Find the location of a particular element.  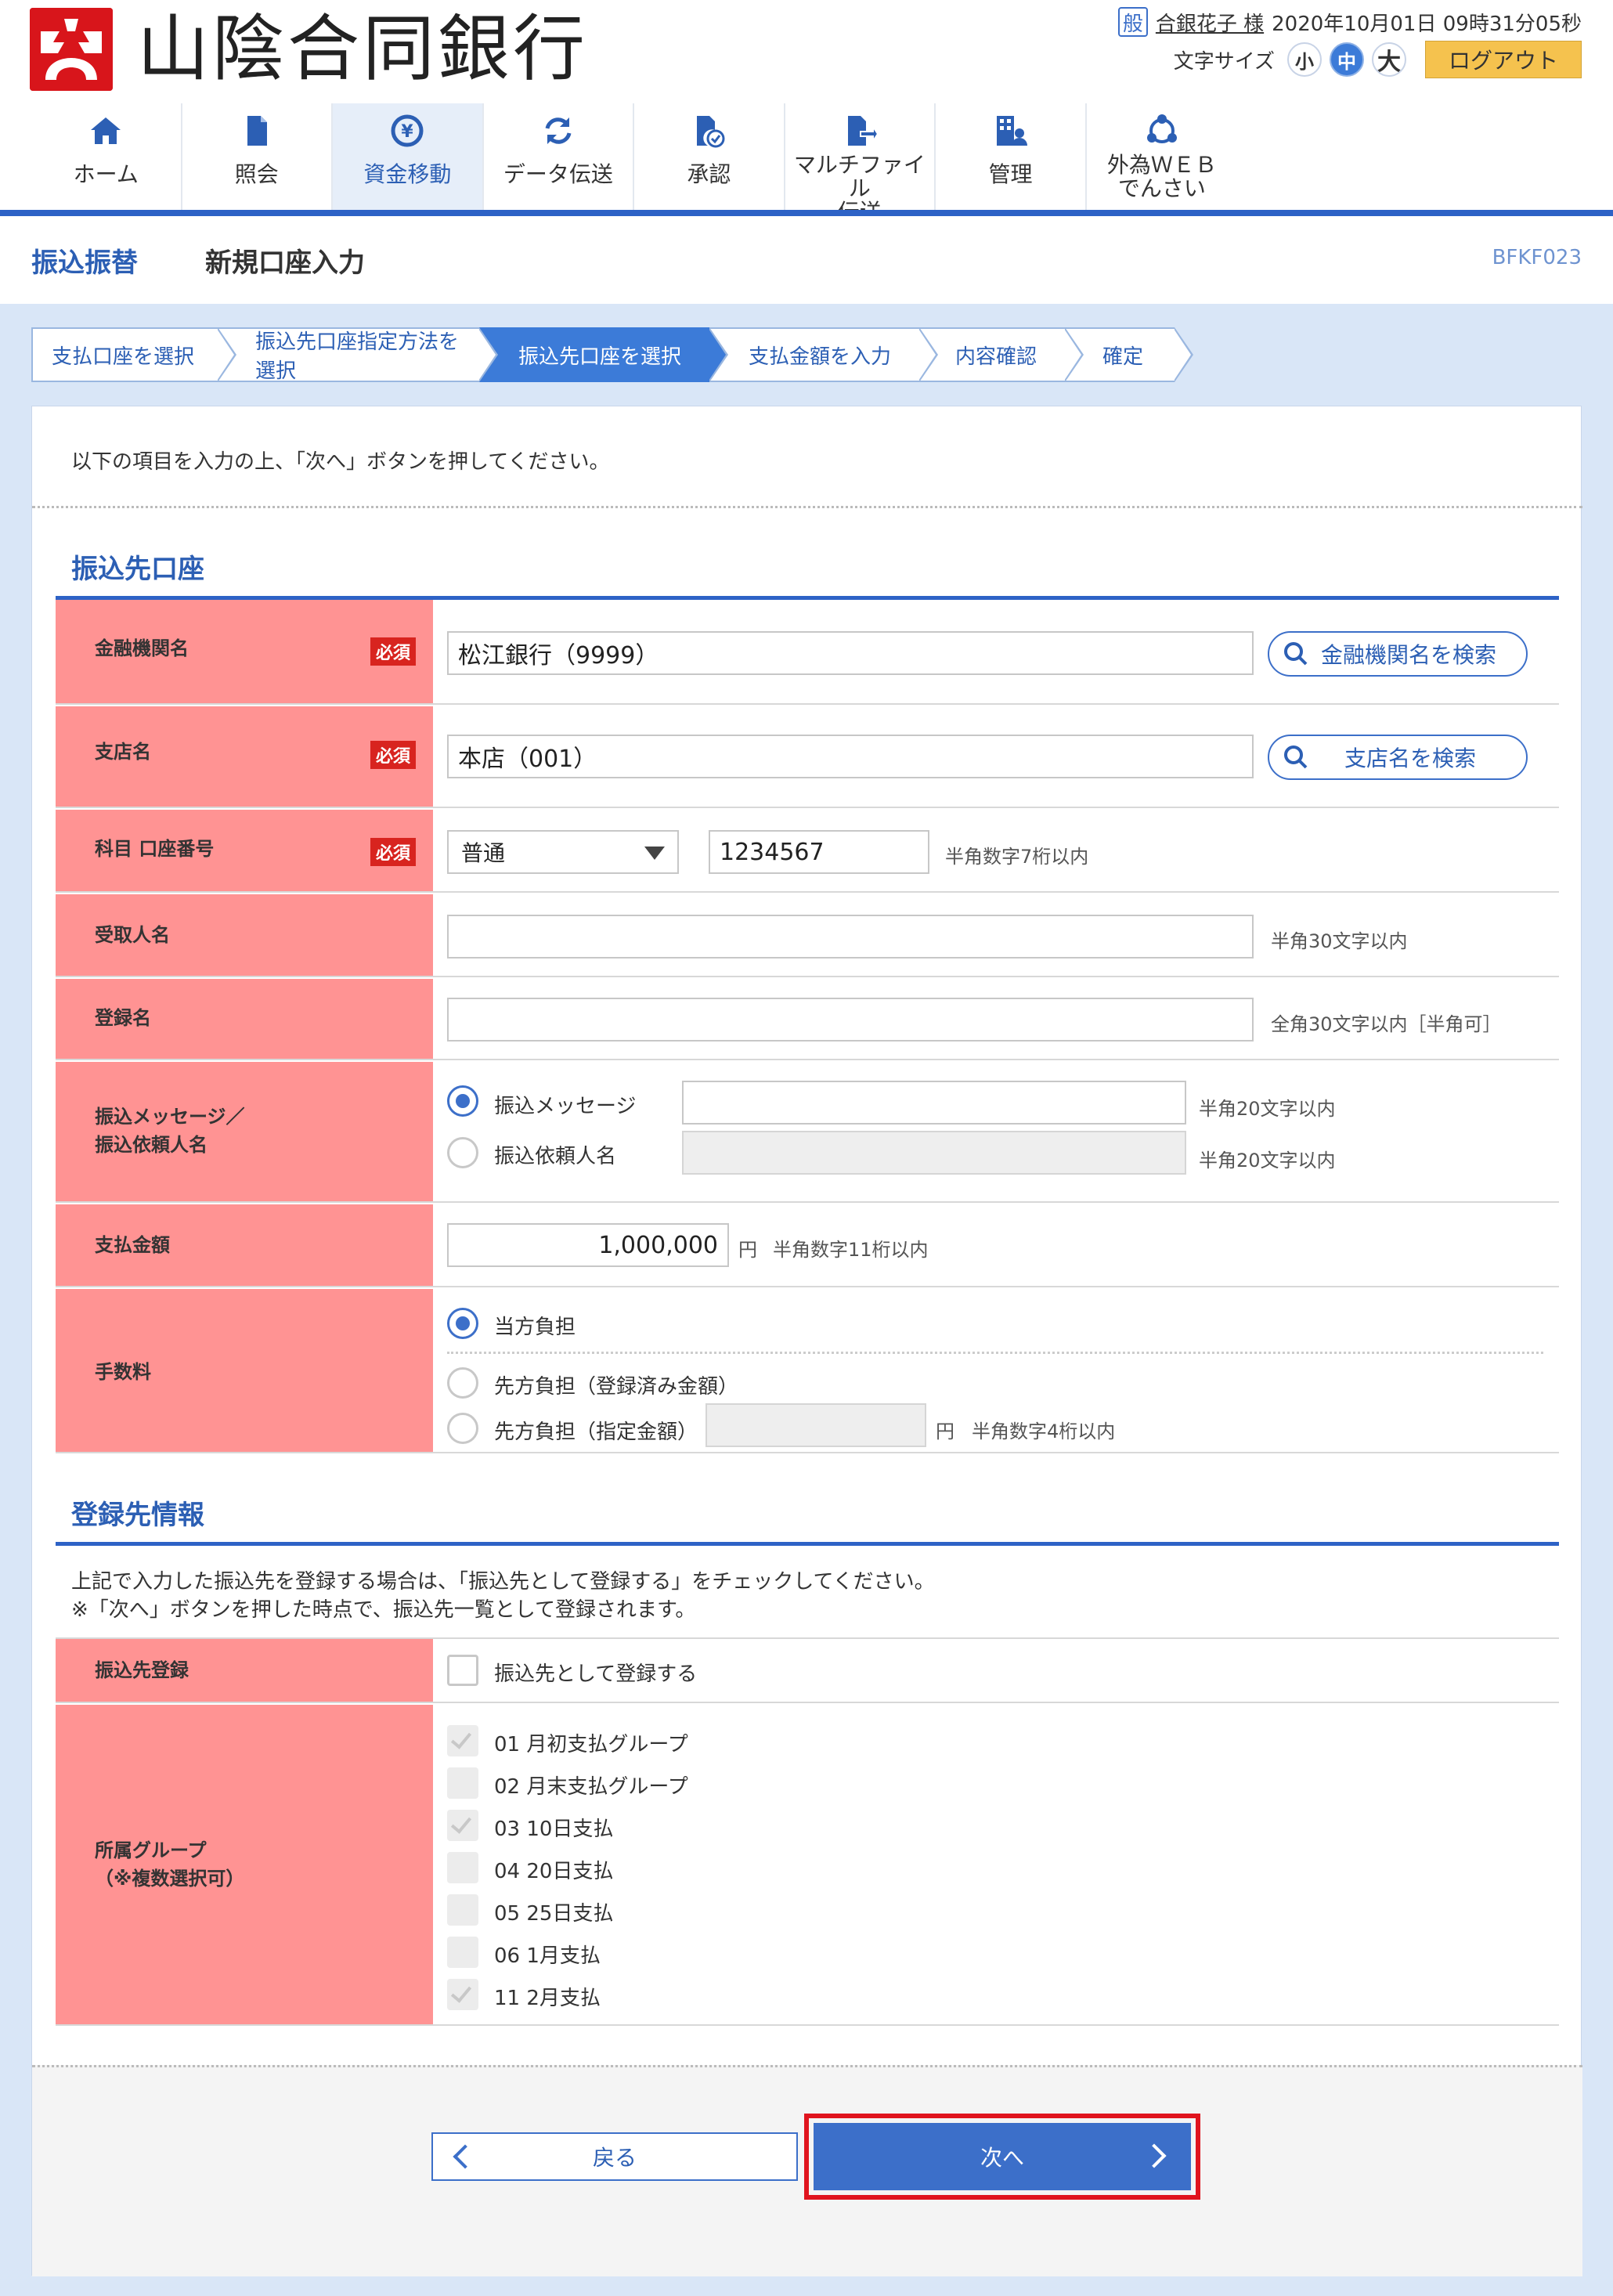

account-number-hint: 半角数字7桁以内 is located at coordinates (1017, 857).